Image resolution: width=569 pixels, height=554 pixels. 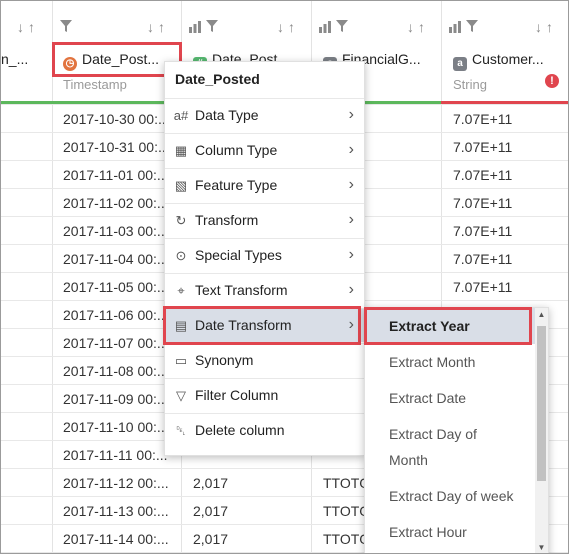 What do you see at coordinates (450, 362) in the screenshot?
I see `submenu-item-extract-month: Extract Month` at bounding box center [450, 362].